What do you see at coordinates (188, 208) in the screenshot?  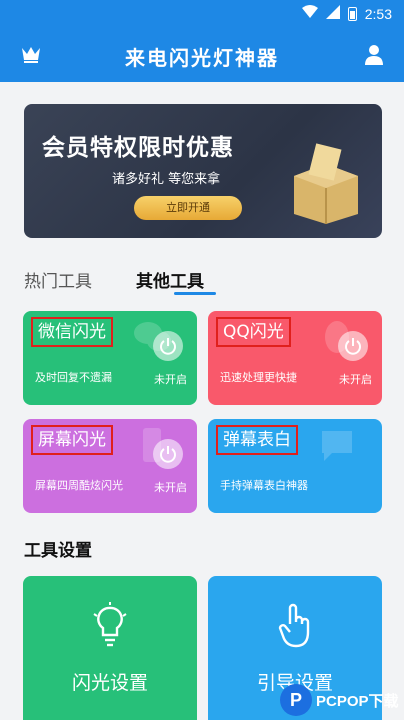 I see `banner-open-button: 立即开通` at bounding box center [188, 208].